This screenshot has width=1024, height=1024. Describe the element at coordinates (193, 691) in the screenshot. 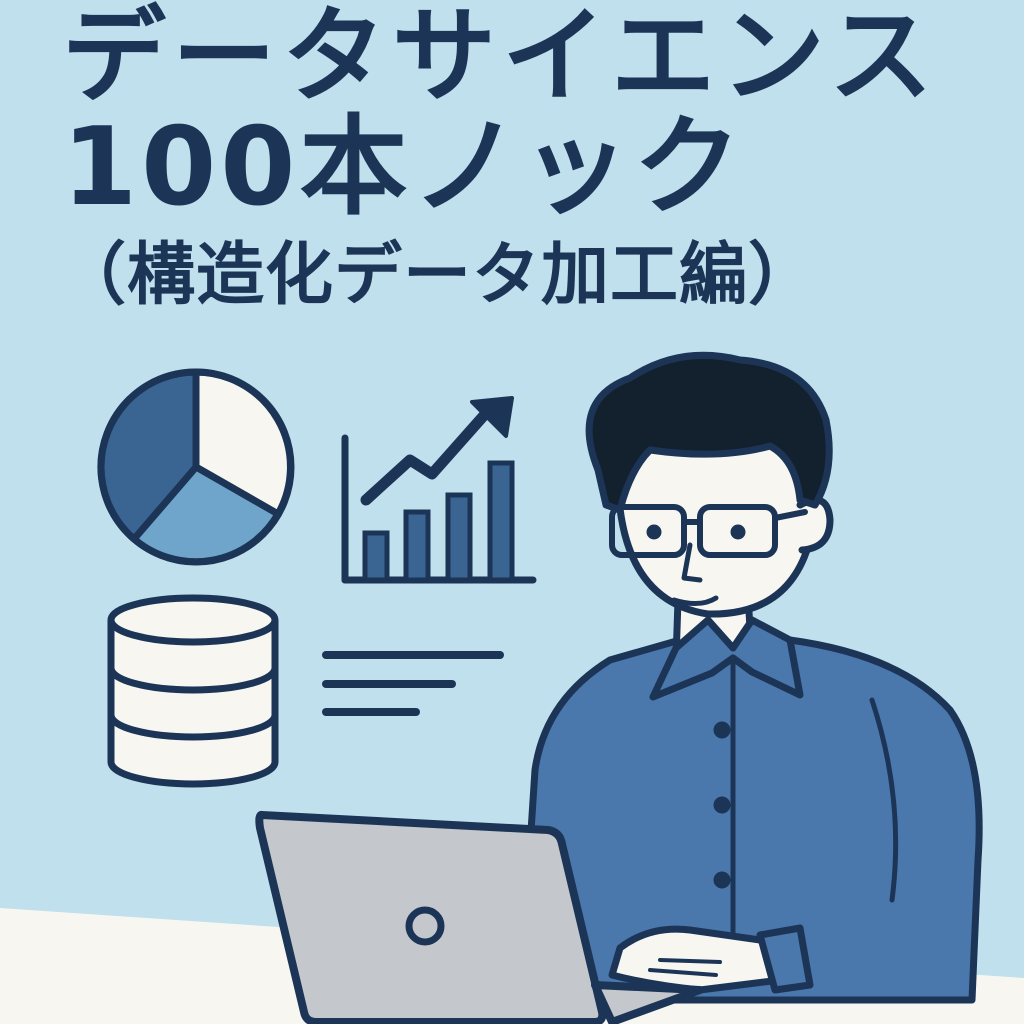

I see `database-icon` at that location.